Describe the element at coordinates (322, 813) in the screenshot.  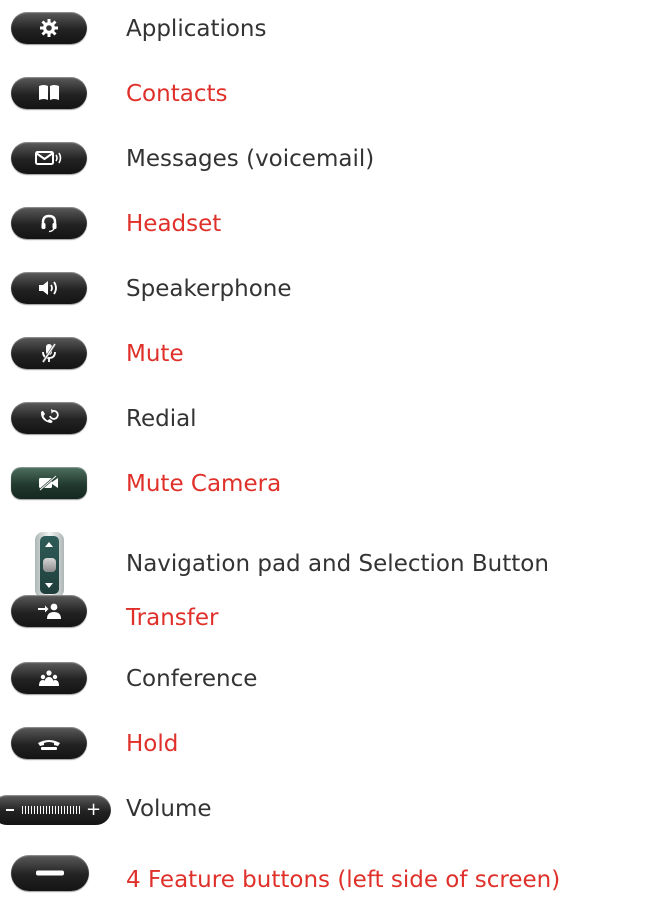
I see `legend-row-volume: + Volume` at that location.